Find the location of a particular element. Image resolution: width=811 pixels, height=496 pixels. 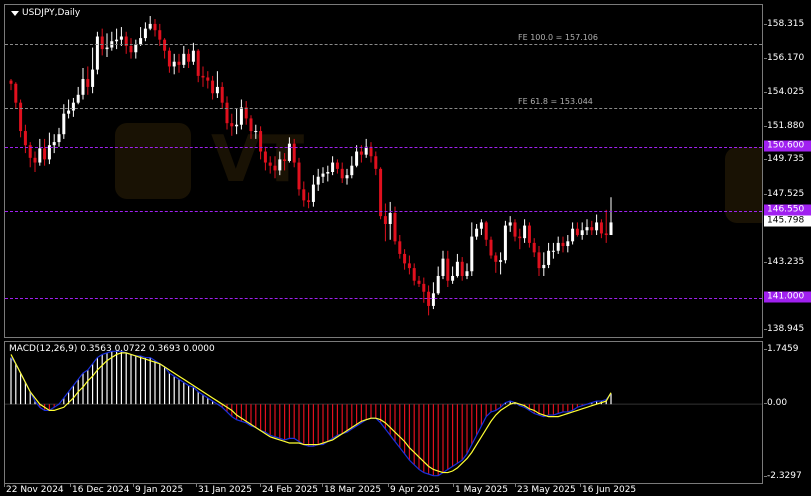

price-tick-label: 151.880 is located at coordinates (786, 125).